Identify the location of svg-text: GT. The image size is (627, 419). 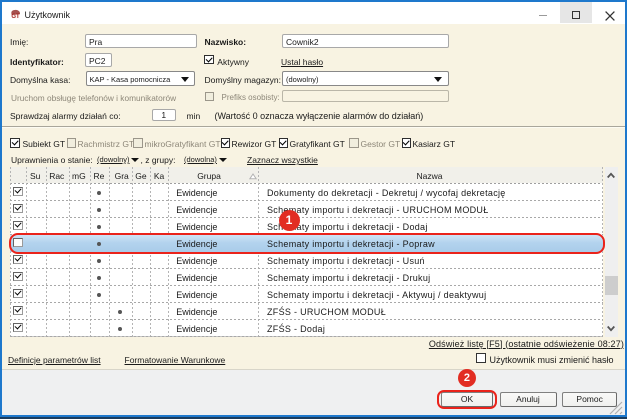
(15, 17).